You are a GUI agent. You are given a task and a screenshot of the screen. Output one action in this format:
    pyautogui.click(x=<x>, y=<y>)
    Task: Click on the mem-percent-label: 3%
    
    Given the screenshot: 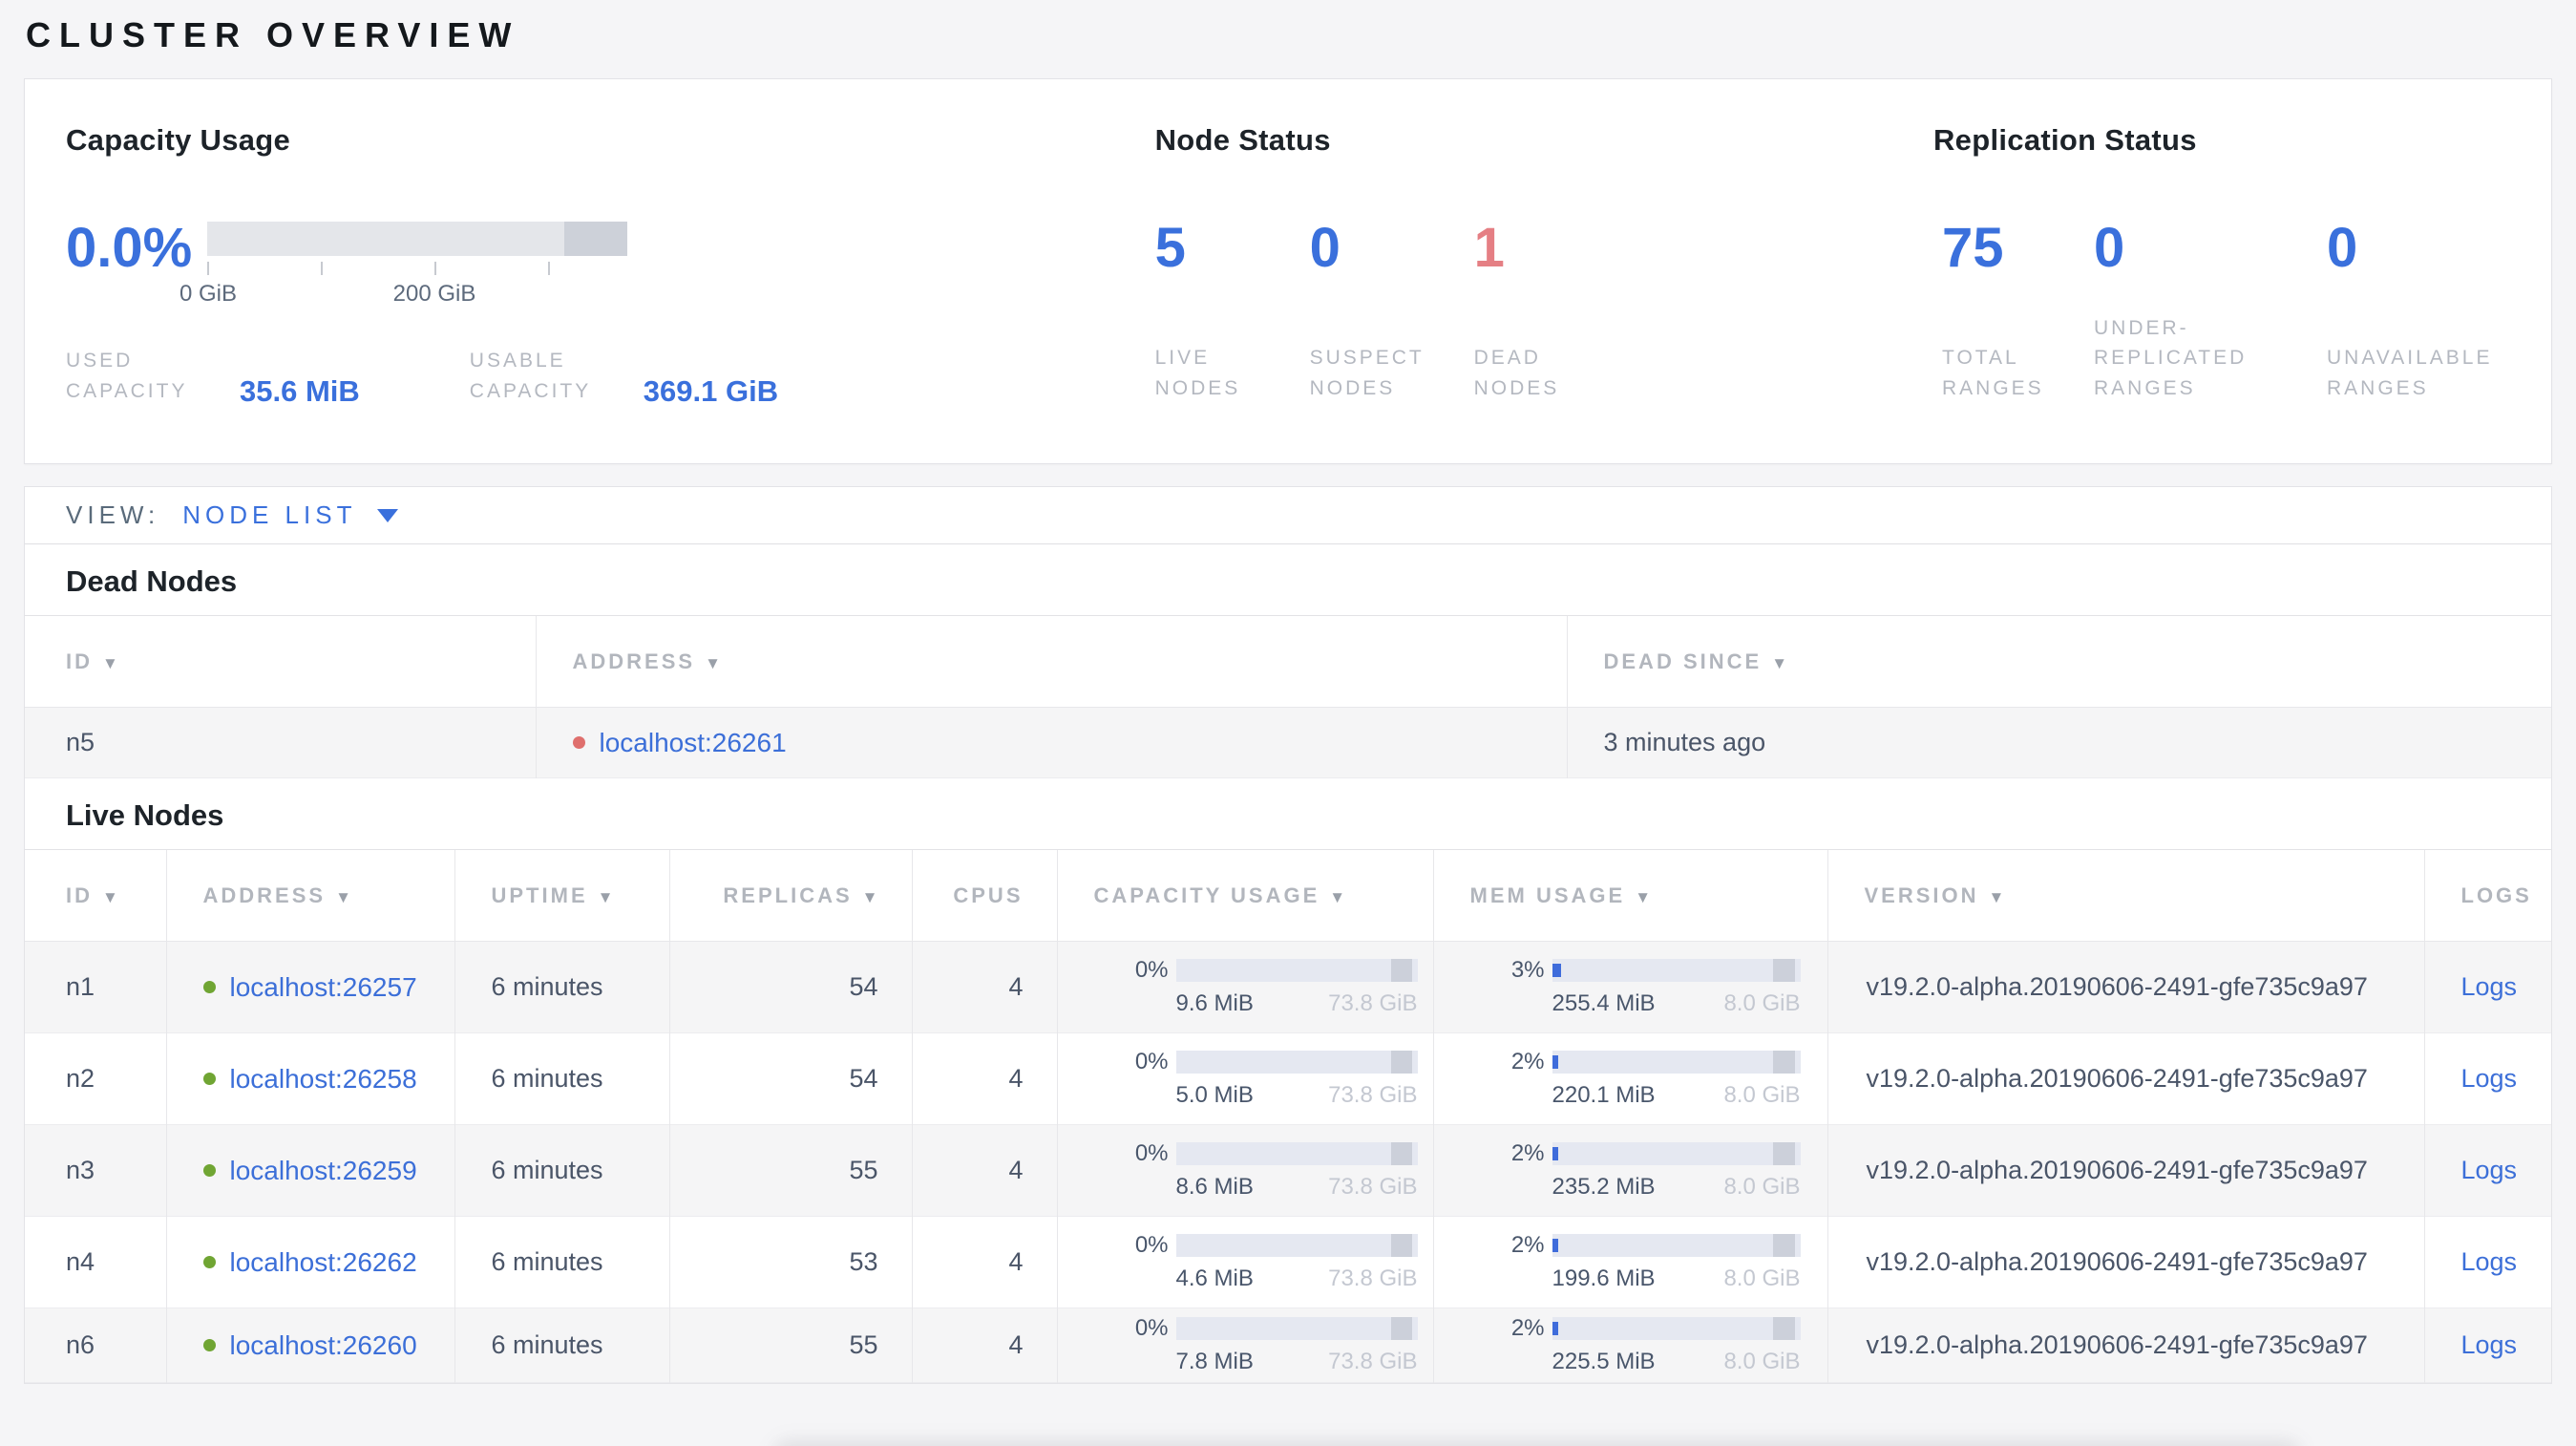 What is the action you would take?
    pyautogui.click(x=1527, y=970)
    